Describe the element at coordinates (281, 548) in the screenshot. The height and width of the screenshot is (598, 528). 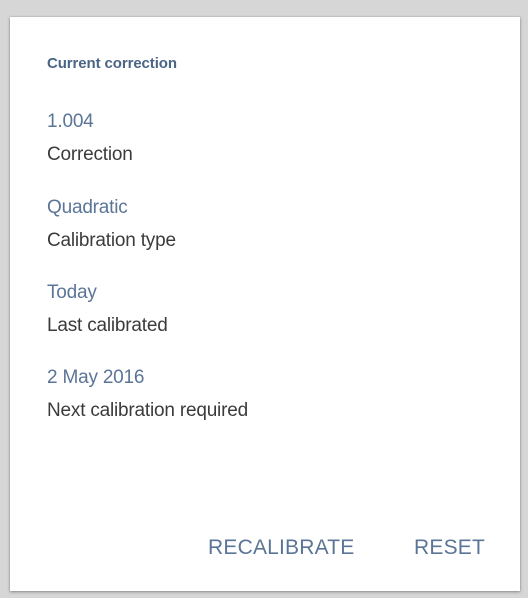
I see `recalibrate-button: RECALIBRATE` at that location.